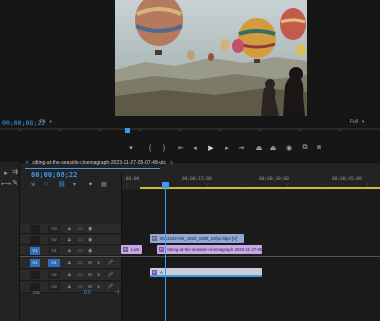 This screenshot has height=321, width=380. Describe the element at coordinates (259, 148) in the screenshot. I see `lift-icon: ⏏` at that location.